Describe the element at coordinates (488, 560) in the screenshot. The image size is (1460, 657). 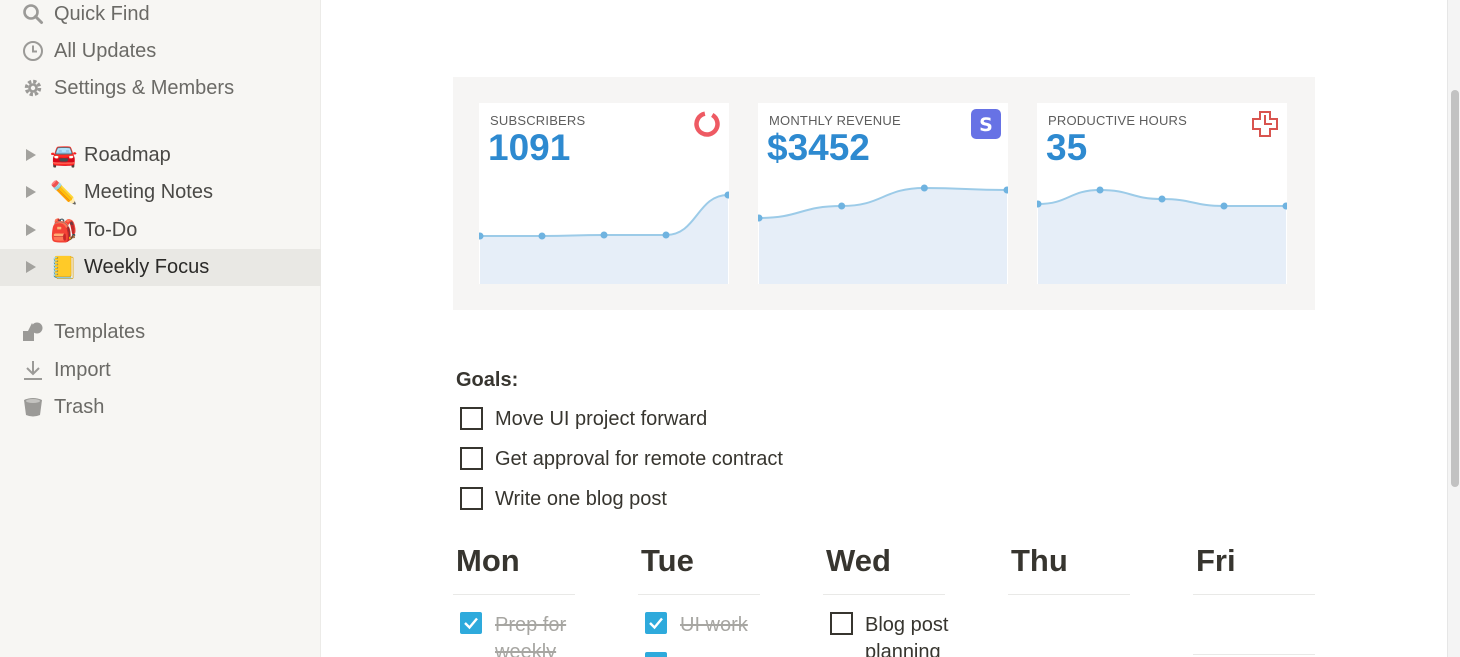
I see `day-label: Mon` at that location.